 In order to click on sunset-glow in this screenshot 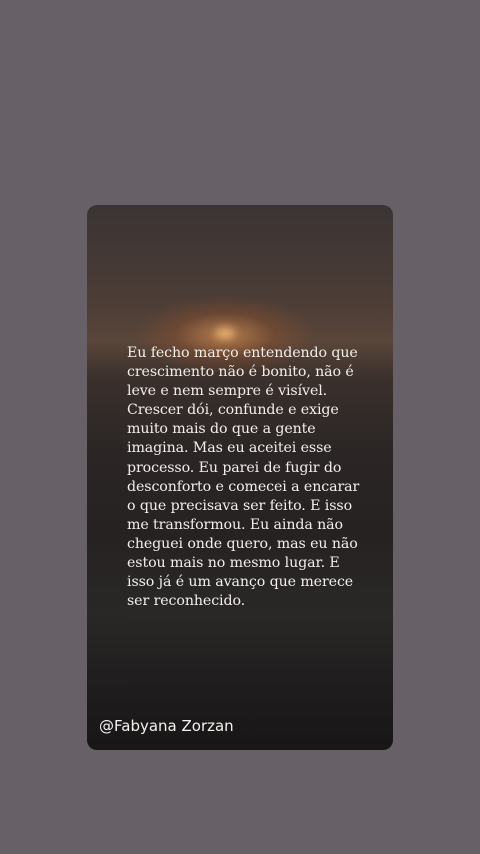, I will do `click(225, 333)`.